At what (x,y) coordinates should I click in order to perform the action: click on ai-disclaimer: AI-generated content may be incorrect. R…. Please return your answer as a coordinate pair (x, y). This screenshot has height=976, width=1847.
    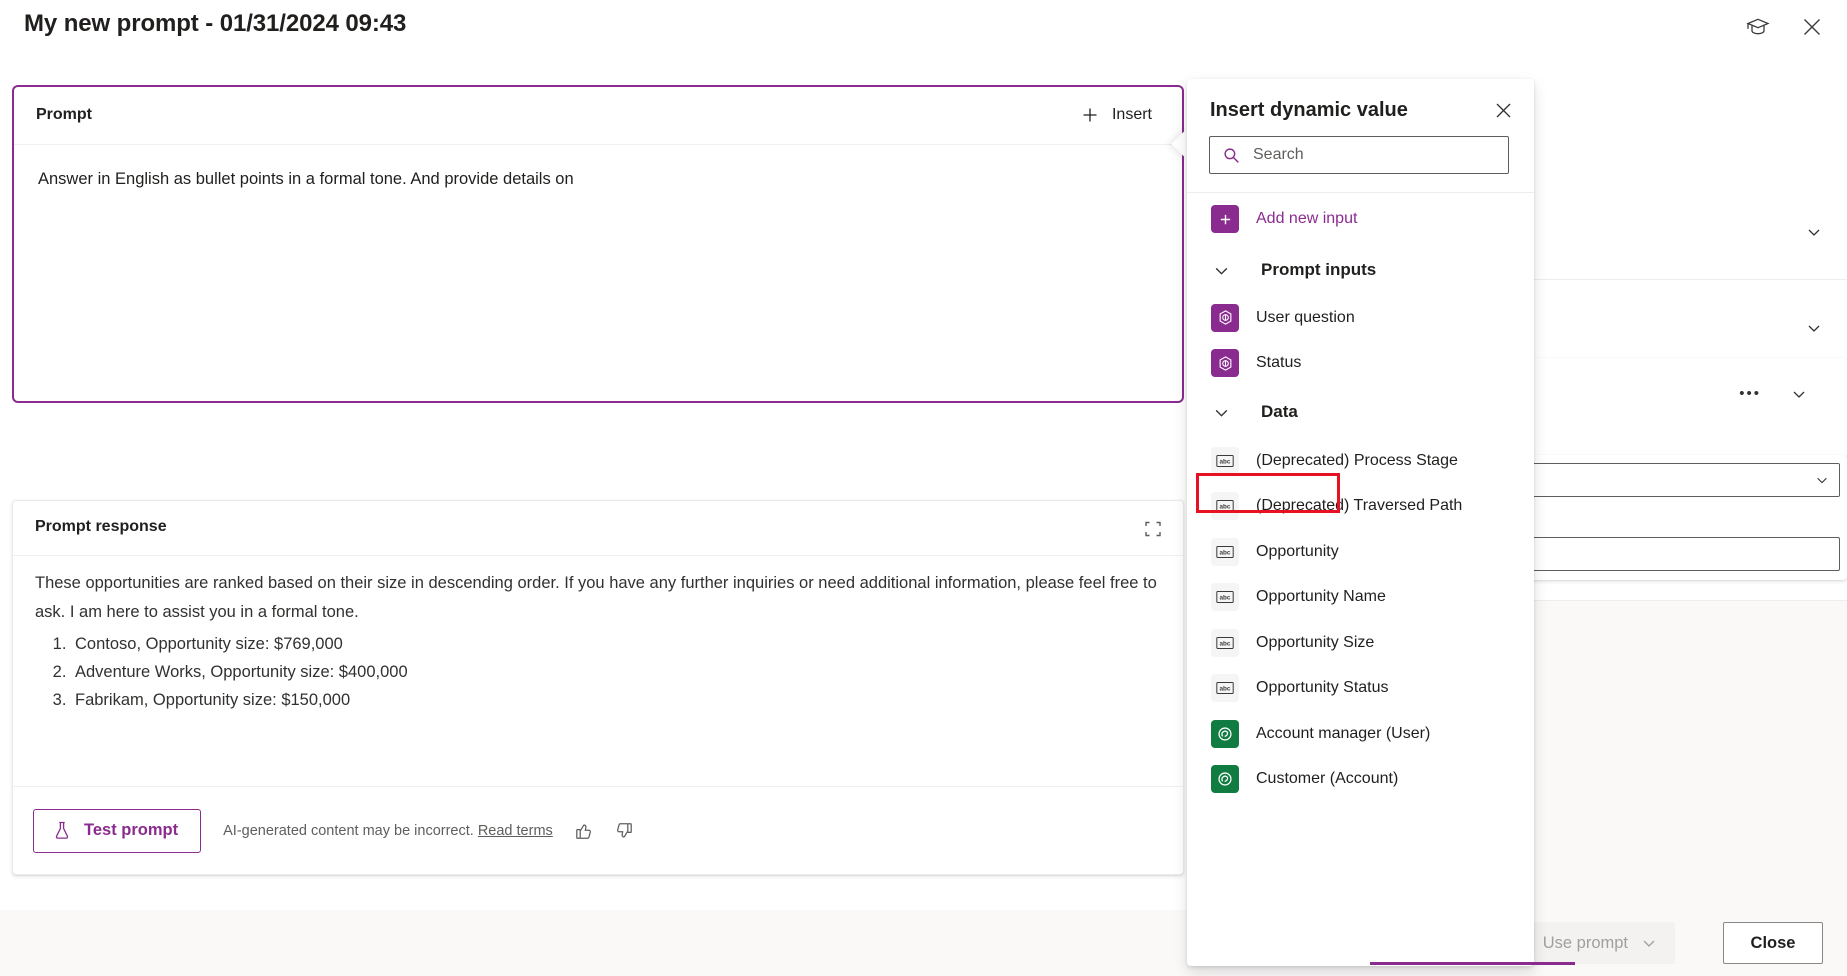
    Looking at the image, I should click on (388, 831).